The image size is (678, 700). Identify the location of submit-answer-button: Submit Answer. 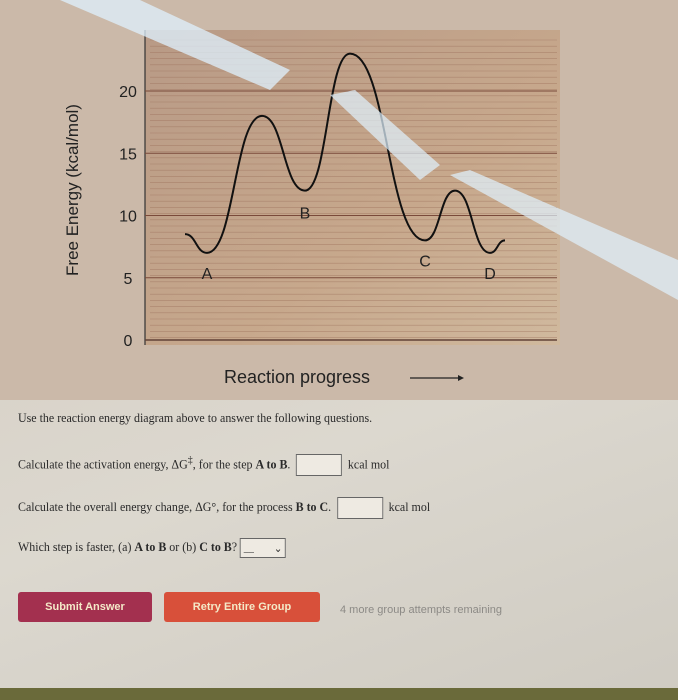
(85, 607).